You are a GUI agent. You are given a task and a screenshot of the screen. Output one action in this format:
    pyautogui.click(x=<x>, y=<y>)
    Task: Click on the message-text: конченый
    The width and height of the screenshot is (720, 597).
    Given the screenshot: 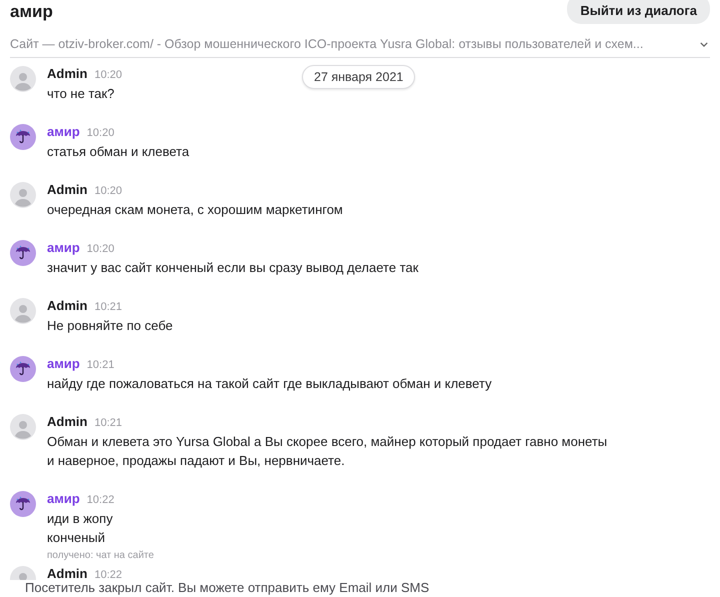 What is the action you would take?
    pyautogui.click(x=76, y=538)
    